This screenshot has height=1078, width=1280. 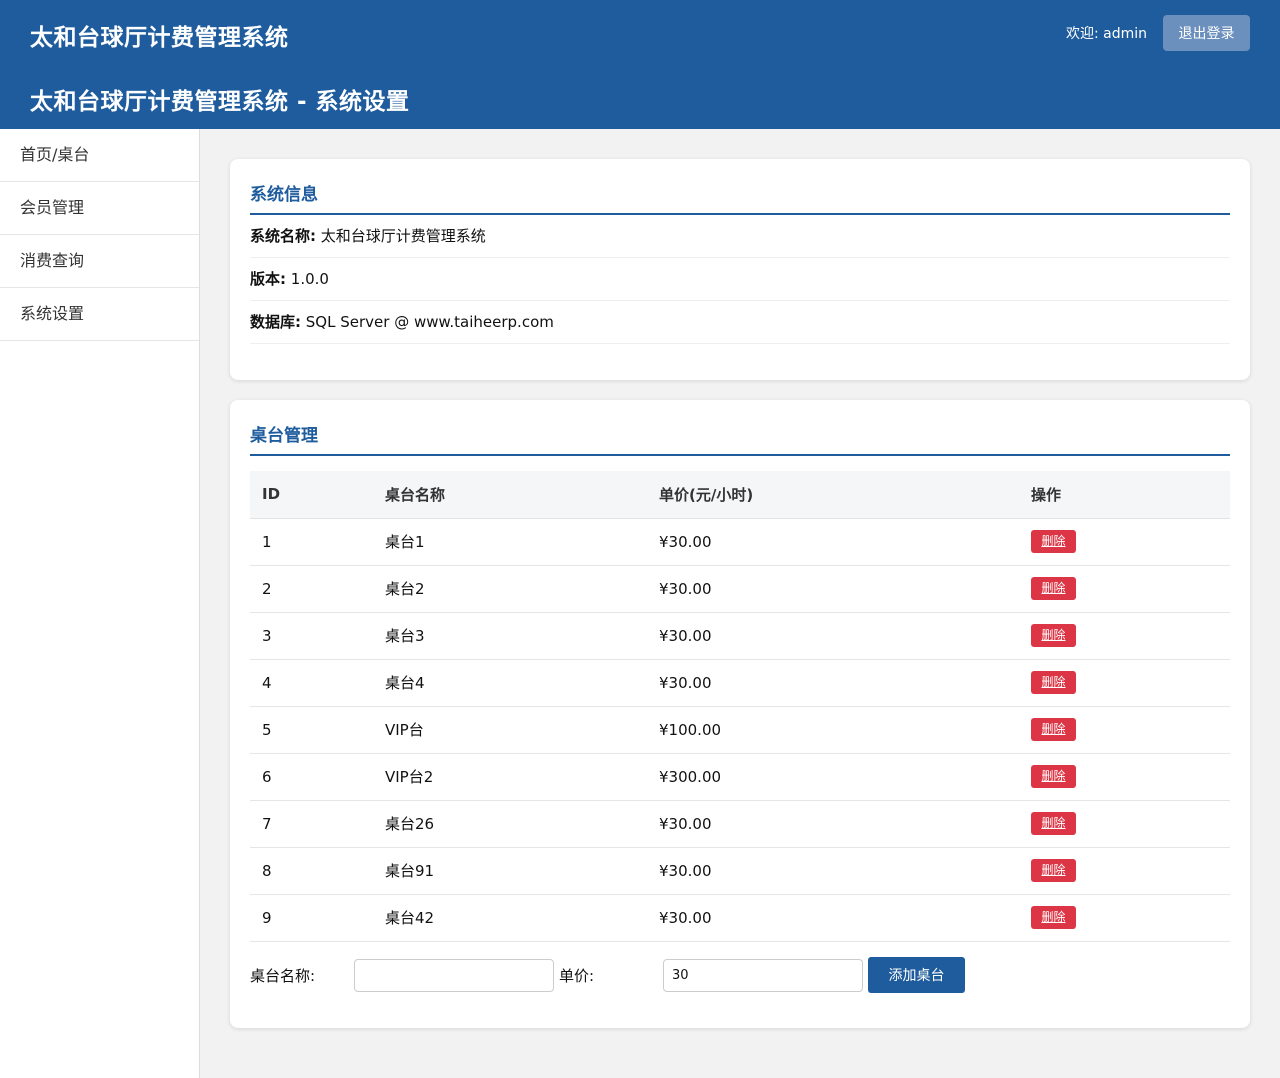 I want to click on table-header-row: ID 桌台名称 单价(元/小时) 操作, so click(x=740, y=495).